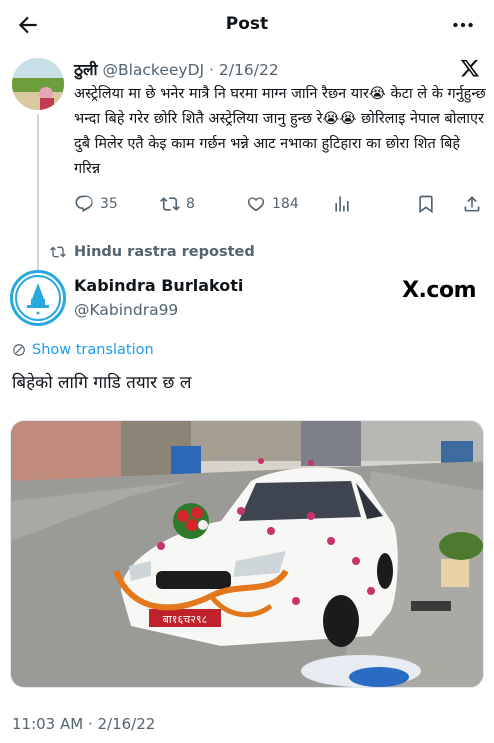  Describe the element at coordinates (19, 350) in the screenshot. I see `translate-icon` at that location.